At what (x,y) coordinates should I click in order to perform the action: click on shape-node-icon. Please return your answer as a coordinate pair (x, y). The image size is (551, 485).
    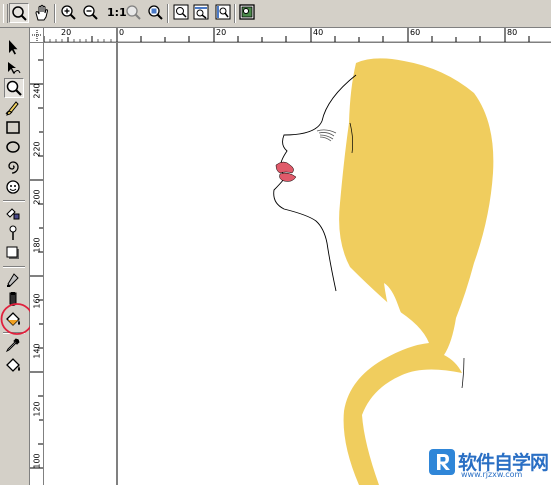
    Looking at the image, I should click on (14, 68).